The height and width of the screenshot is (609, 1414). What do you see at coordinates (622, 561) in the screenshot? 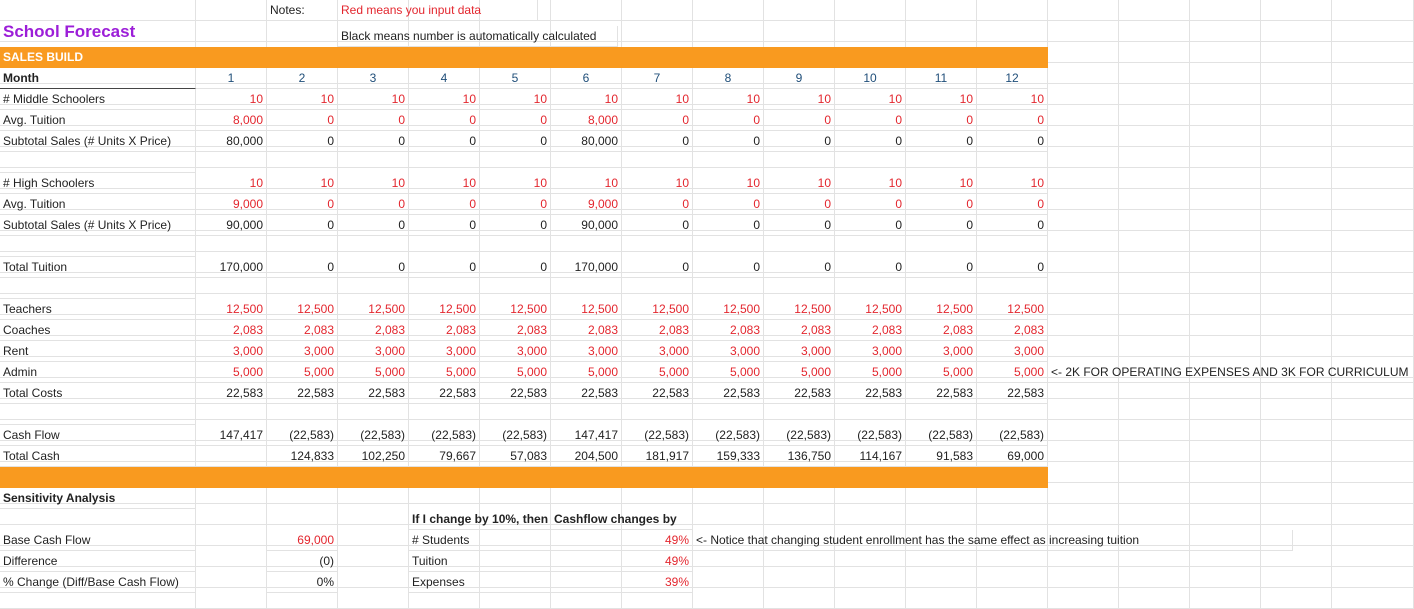
I see `sensitivity-pct: 49%` at bounding box center [622, 561].